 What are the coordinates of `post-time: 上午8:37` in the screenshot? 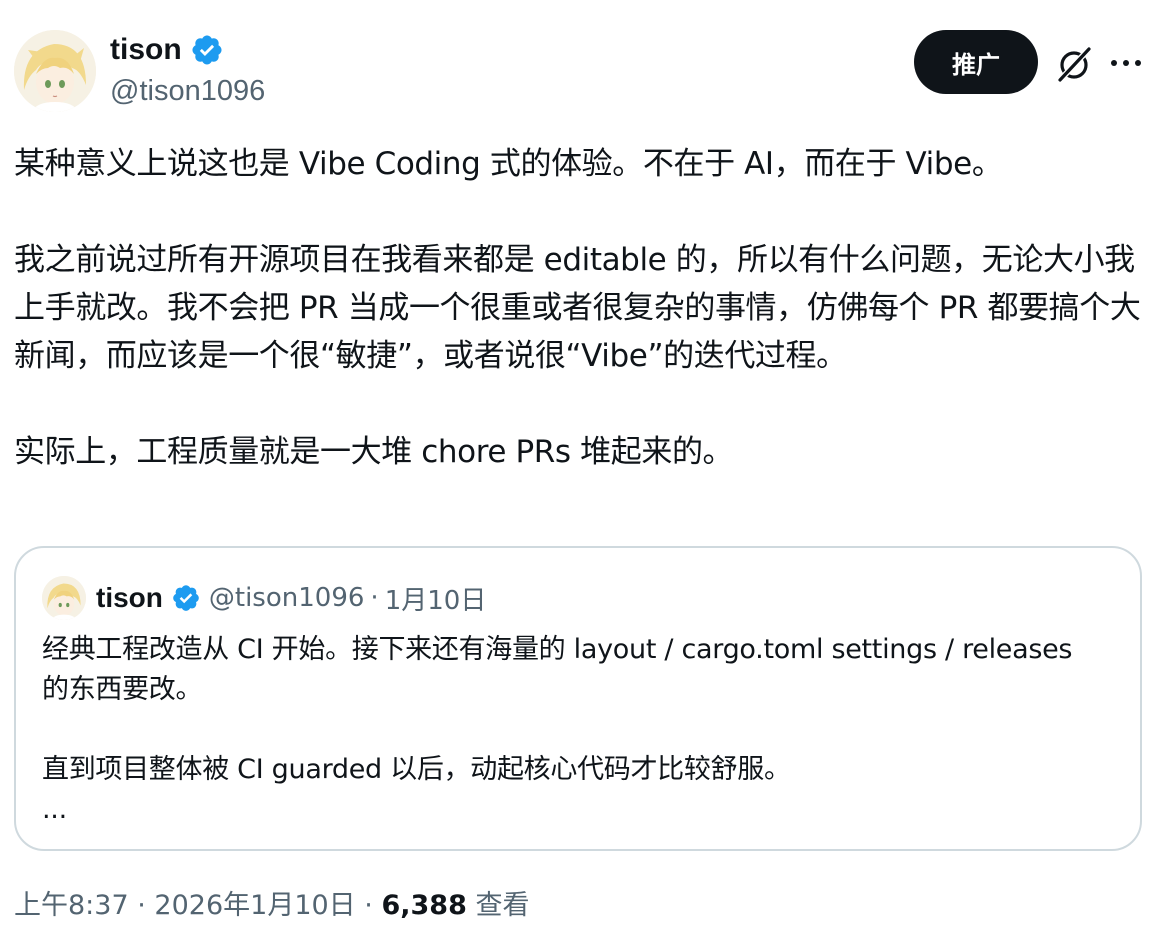 It's located at (71, 905).